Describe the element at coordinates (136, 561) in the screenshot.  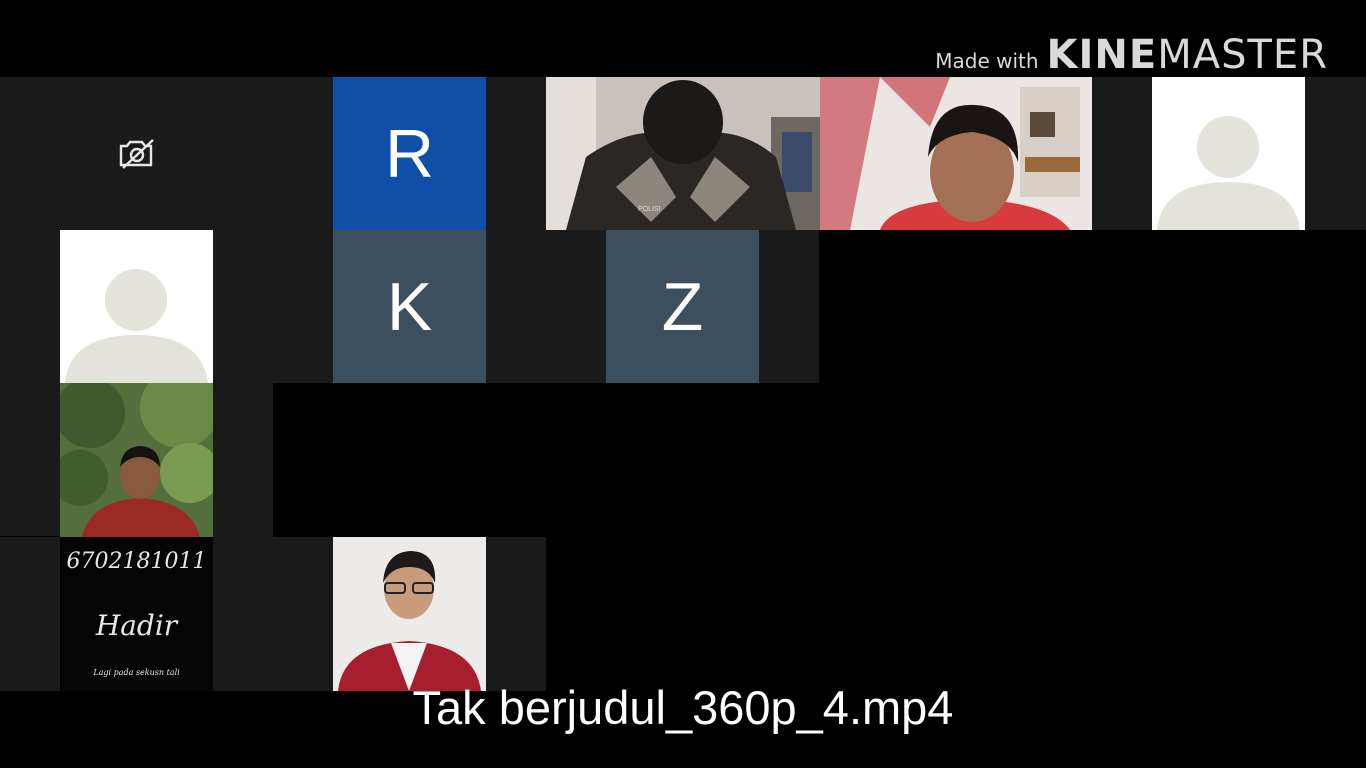
I see `note-number: 6702181011` at that location.